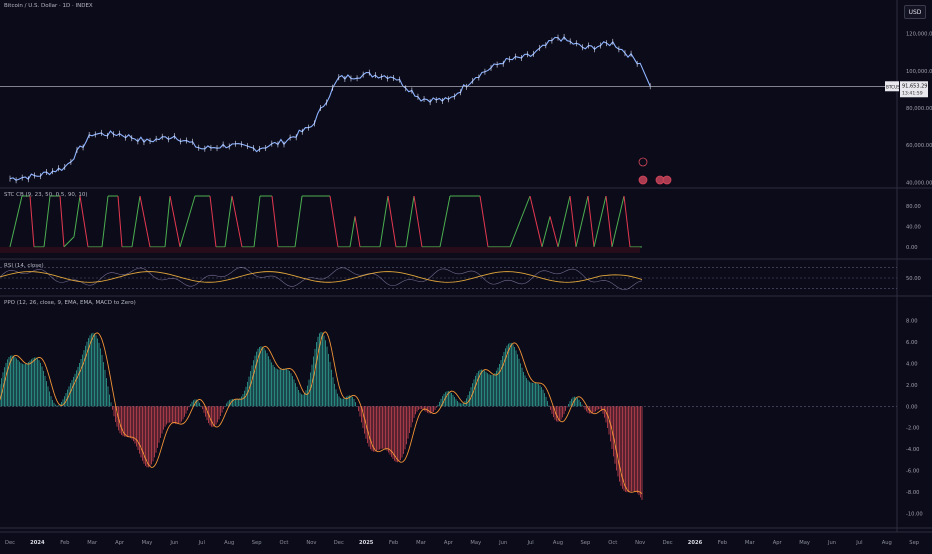  Describe the element at coordinates (912, 343) in the screenshot. I see `ppo-tick-label: 6.00` at that location.